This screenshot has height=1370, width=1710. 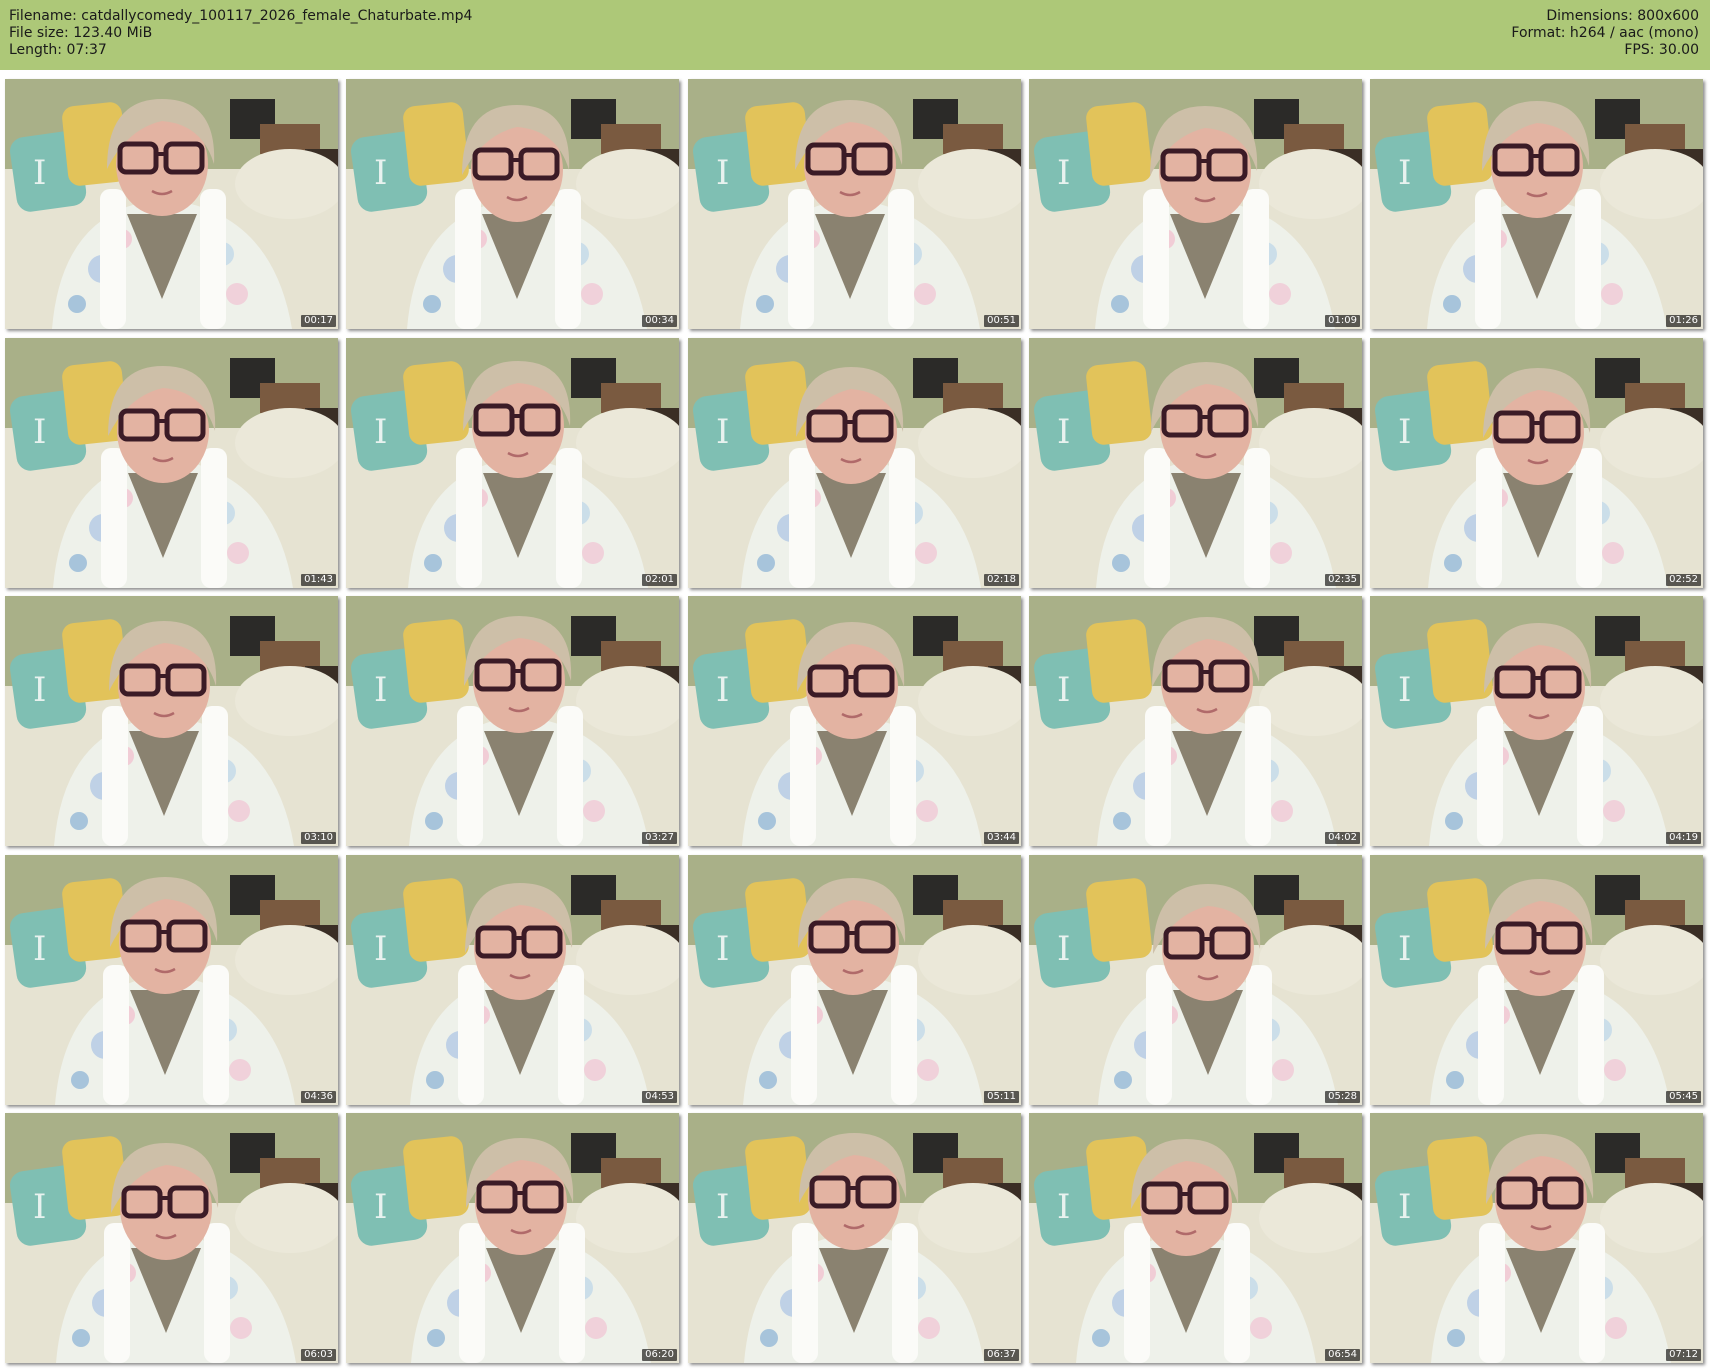 What do you see at coordinates (1342, 838) in the screenshot?
I see `timestamp-label: 04:02` at bounding box center [1342, 838].